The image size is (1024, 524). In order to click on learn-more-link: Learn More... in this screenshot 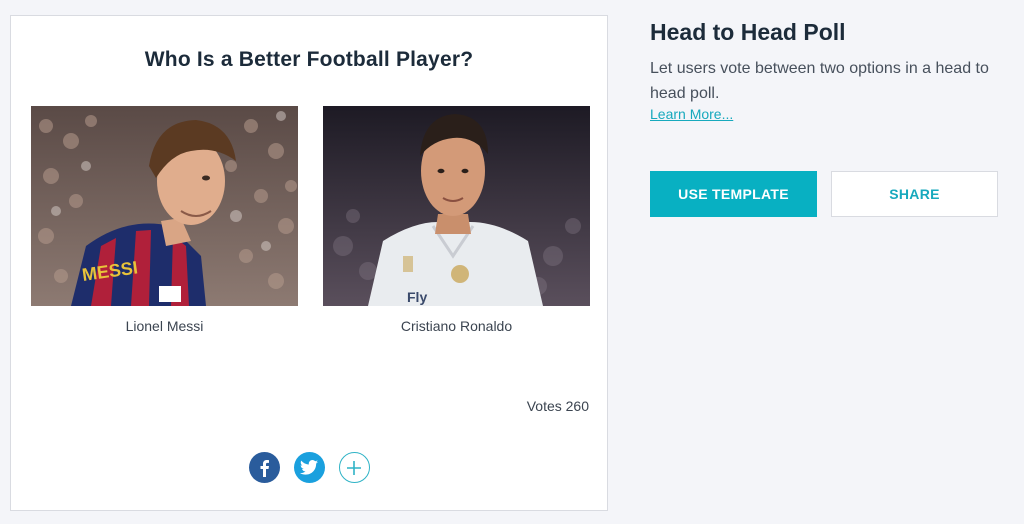, I will do `click(691, 114)`.